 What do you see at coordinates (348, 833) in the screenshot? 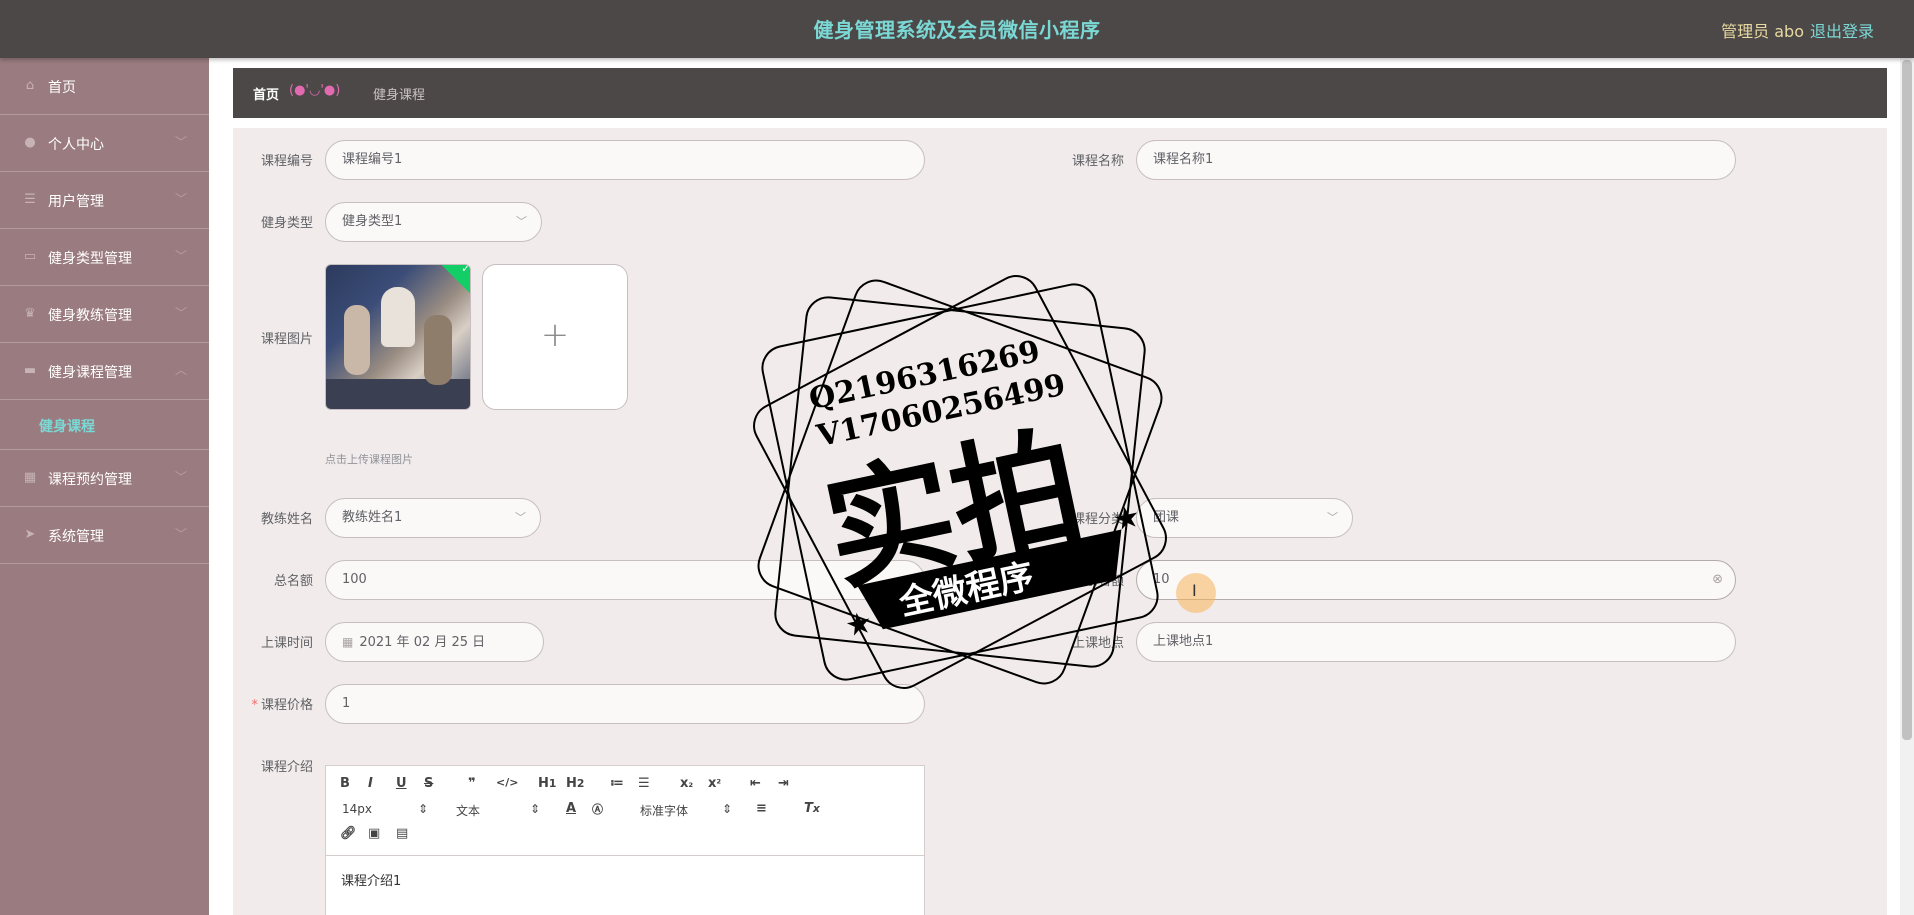
I see `link-icon: 🔗︎` at bounding box center [348, 833].